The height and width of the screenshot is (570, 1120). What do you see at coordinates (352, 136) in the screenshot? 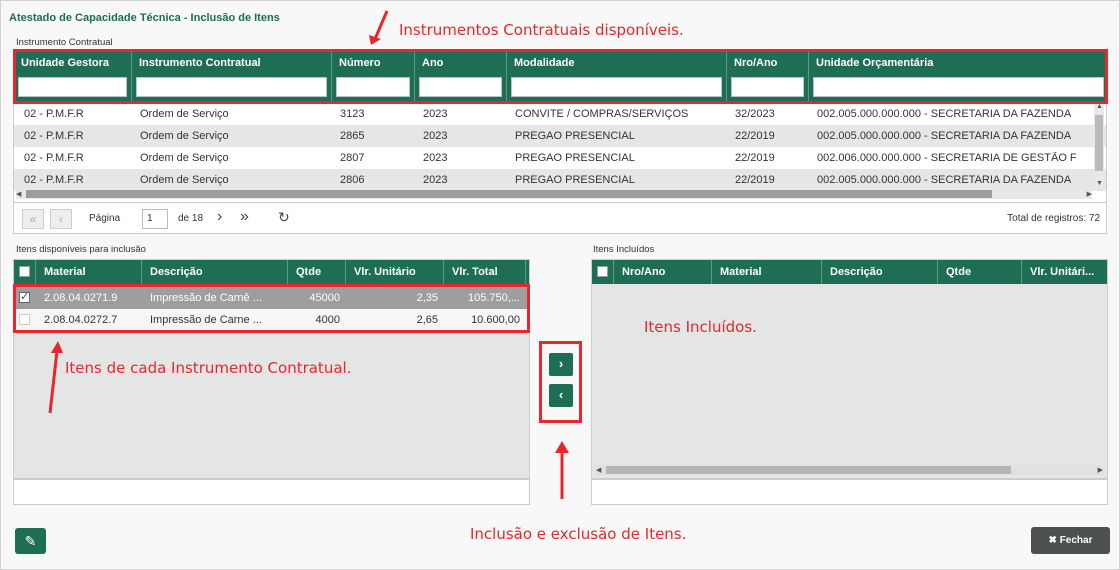
I see `cell-numero: 2865` at bounding box center [352, 136].